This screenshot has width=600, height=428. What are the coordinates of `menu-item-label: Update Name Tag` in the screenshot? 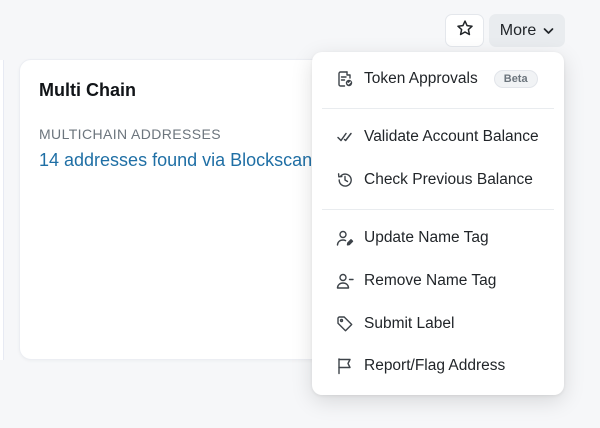 It's located at (426, 237).